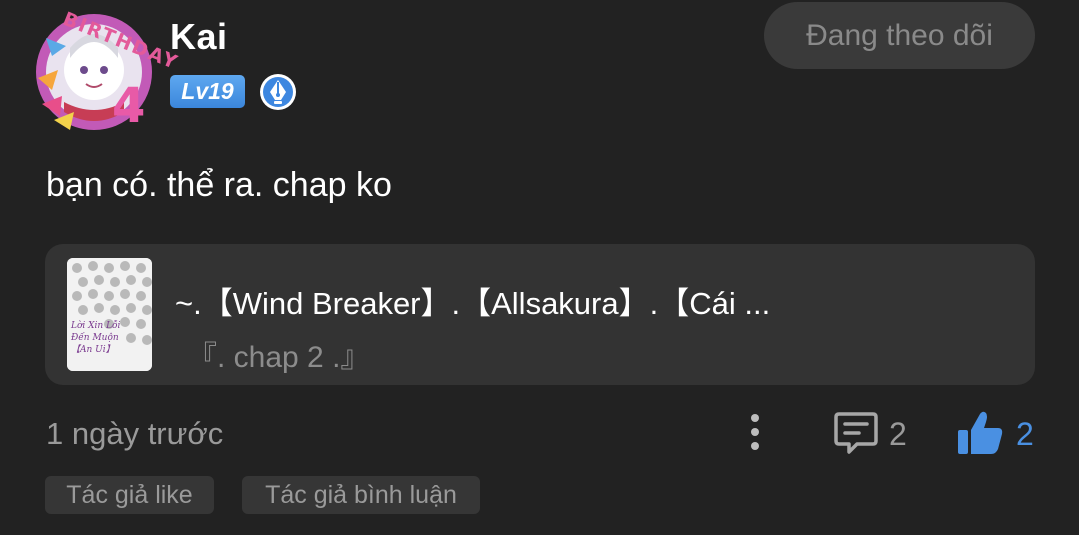 The image size is (1079, 535). What do you see at coordinates (898, 434) in the screenshot?
I see `comment-count: 2` at bounding box center [898, 434].